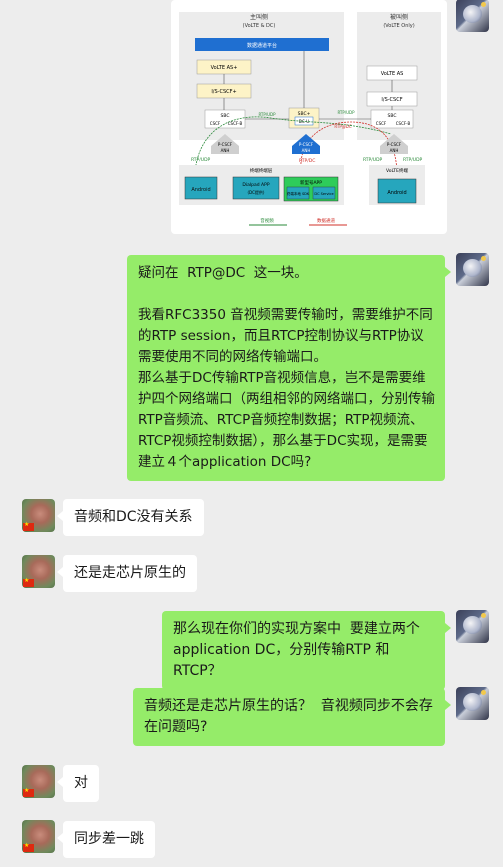 The height and width of the screenshot is (867, 503). Describe the element at coordinates (392, 74) in the screenshot. I see `volte-as-right: VoLTE AS` at that location.